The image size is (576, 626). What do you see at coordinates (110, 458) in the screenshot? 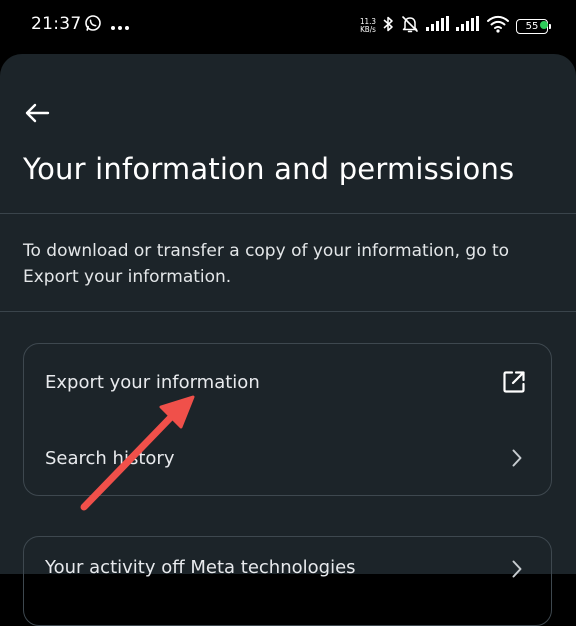
I see `search-history-label: Search history` at bounding box center [110, 458].